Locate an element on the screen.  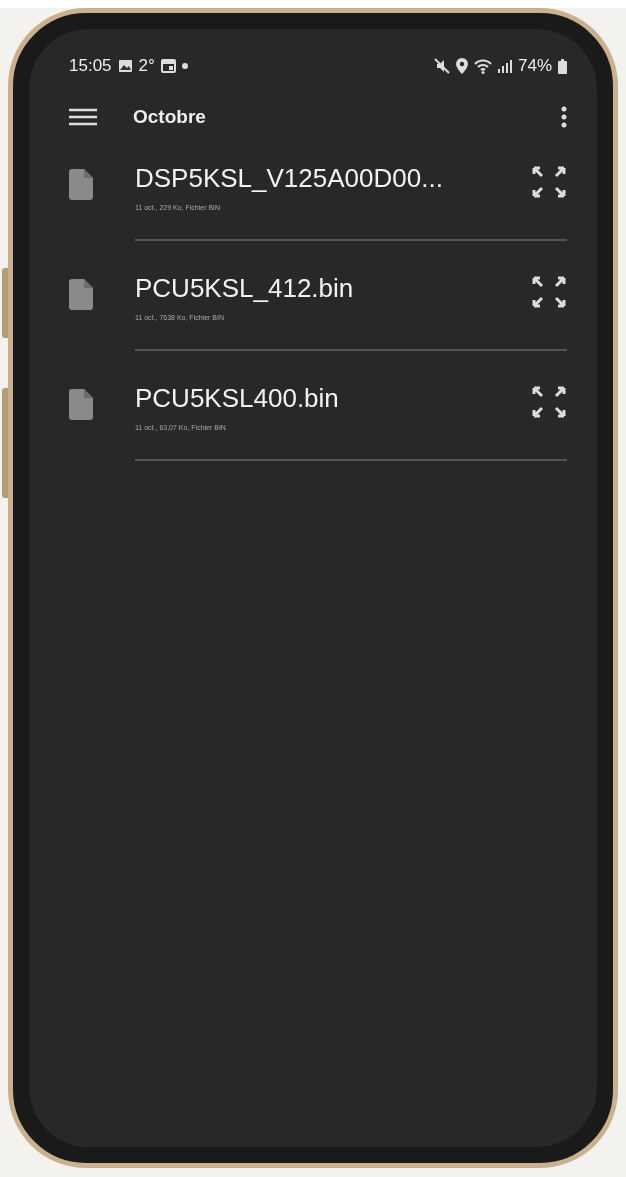
image-icon is located at coordinates (125, 66).